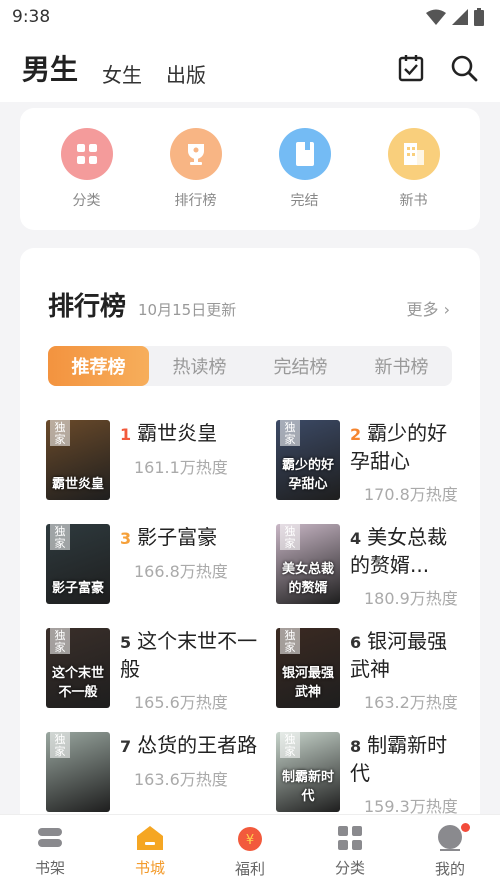 Image resolution: width=500 pixels, height=888 pixels. Describe the element at coordinates (197, 745) in the screenshot. I see `book-name: 怂货的王者路` at that location.